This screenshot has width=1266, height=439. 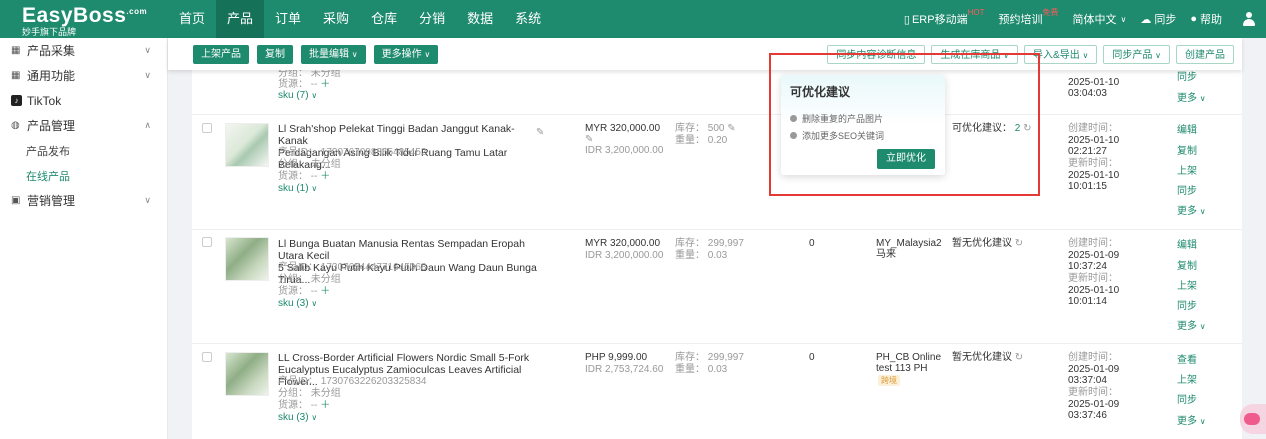 What do you see at coordinates (1205, 54) in the screenshot?
I see `create-product-button: 创建产品` at bounding box center [1205, 54].